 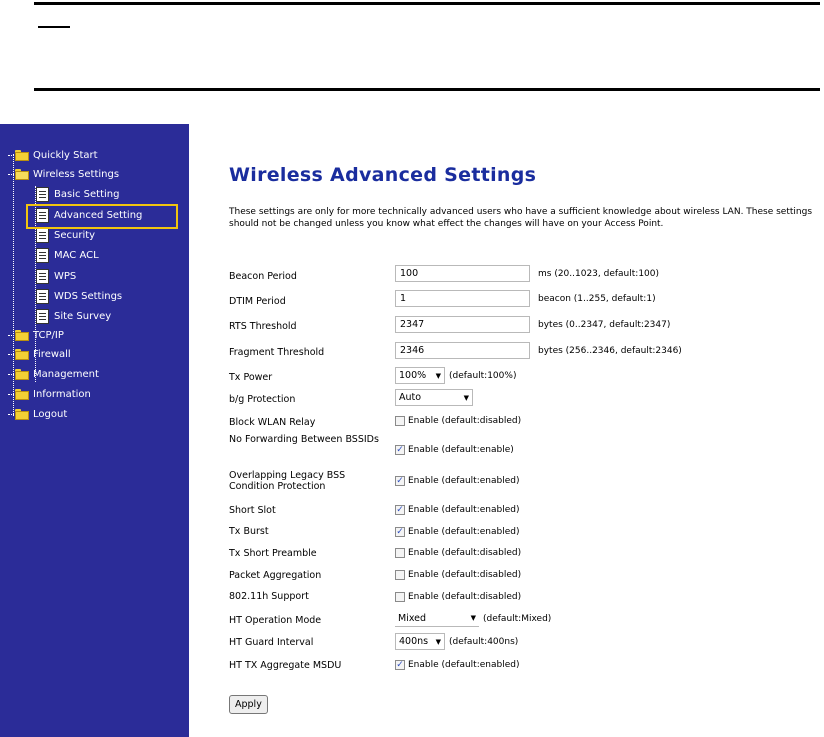 I want to click on sidebar-item-firewall: Firewall, so click(x=39, y=354).